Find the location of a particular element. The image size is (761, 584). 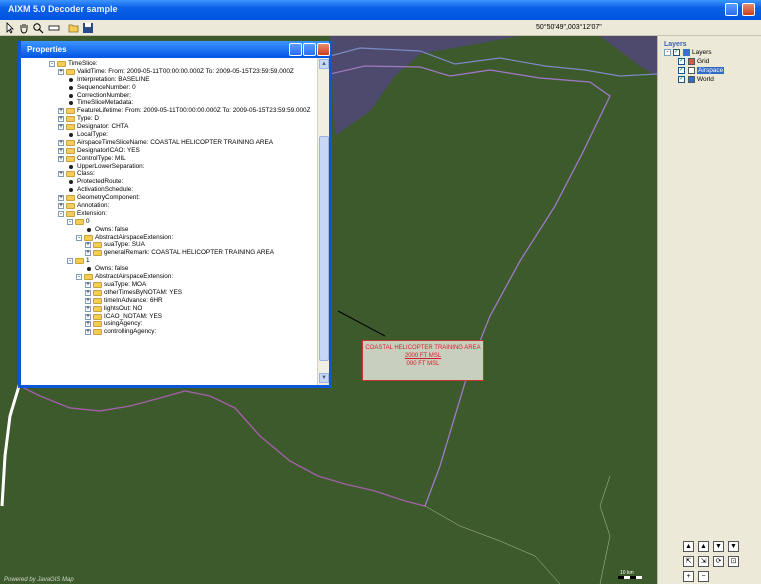

tree-row: TimeSliceMetadata: is located at coordinates (169, 103).